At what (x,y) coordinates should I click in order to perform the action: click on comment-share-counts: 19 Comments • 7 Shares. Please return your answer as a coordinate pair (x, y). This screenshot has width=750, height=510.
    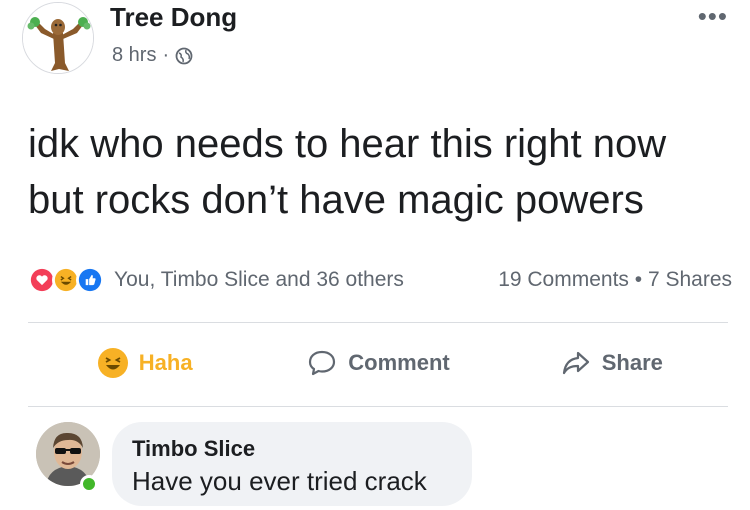
    Looking at the image, I should click on (615, 280).